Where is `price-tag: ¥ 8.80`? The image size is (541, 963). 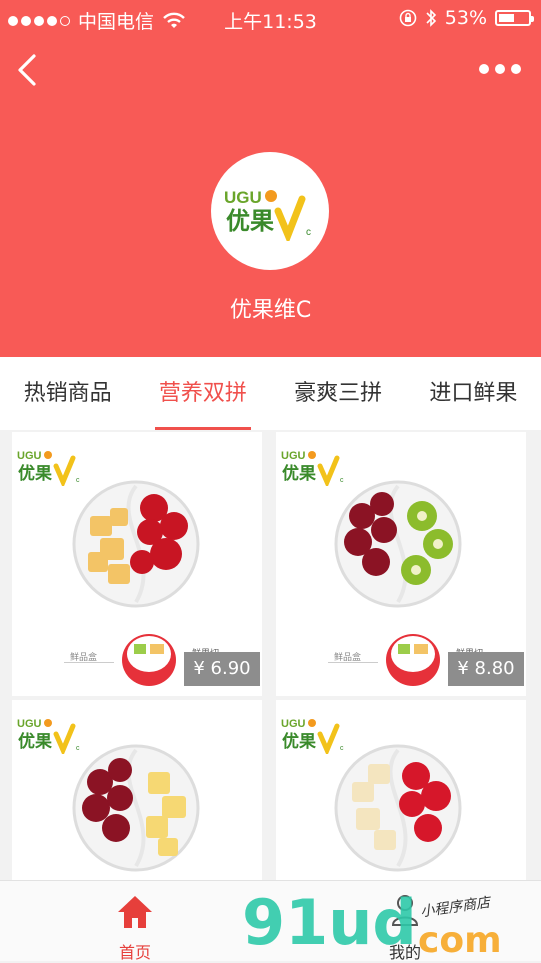
price-tag: ¥ 8.80 is located at coordinates (486, 669).